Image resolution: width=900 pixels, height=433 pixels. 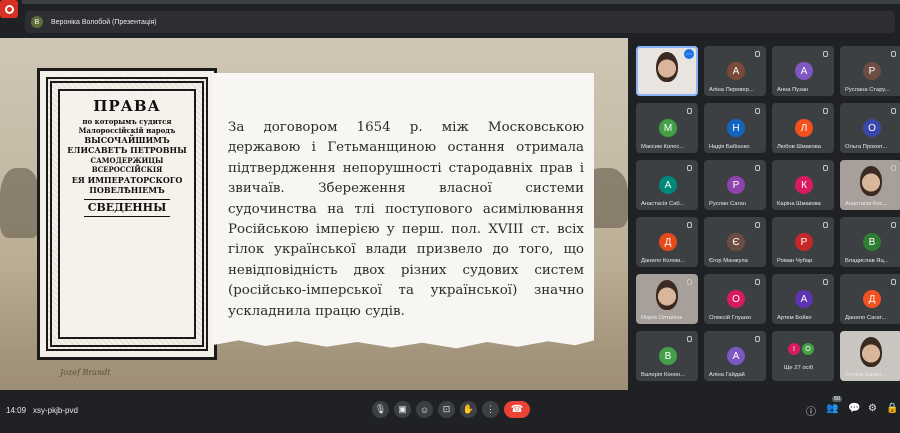 I want to click on people-button: 👥, so click(x=832, y=408).